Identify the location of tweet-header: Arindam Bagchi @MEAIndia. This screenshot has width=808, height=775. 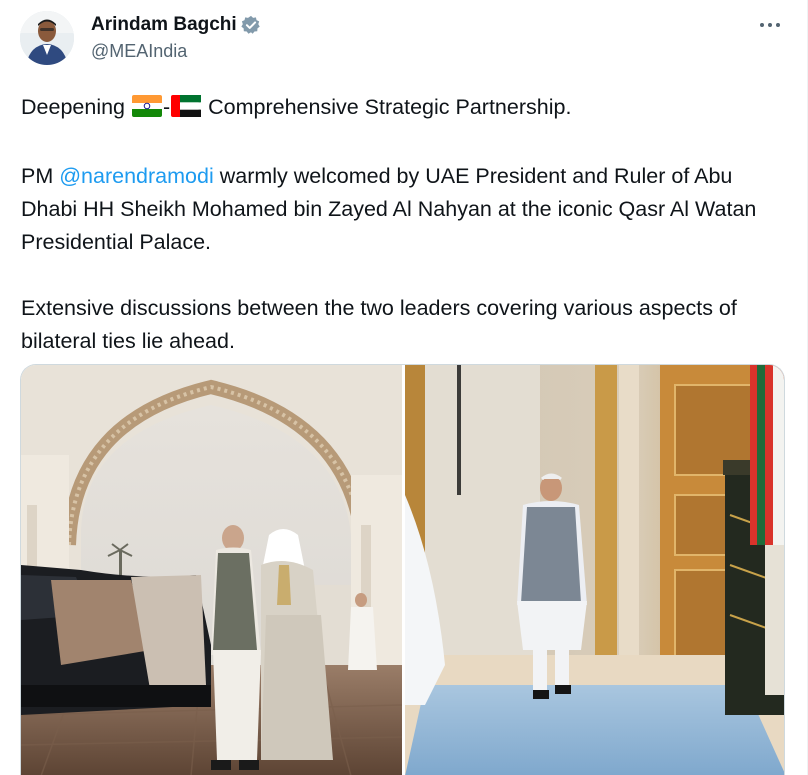
(404, 39).